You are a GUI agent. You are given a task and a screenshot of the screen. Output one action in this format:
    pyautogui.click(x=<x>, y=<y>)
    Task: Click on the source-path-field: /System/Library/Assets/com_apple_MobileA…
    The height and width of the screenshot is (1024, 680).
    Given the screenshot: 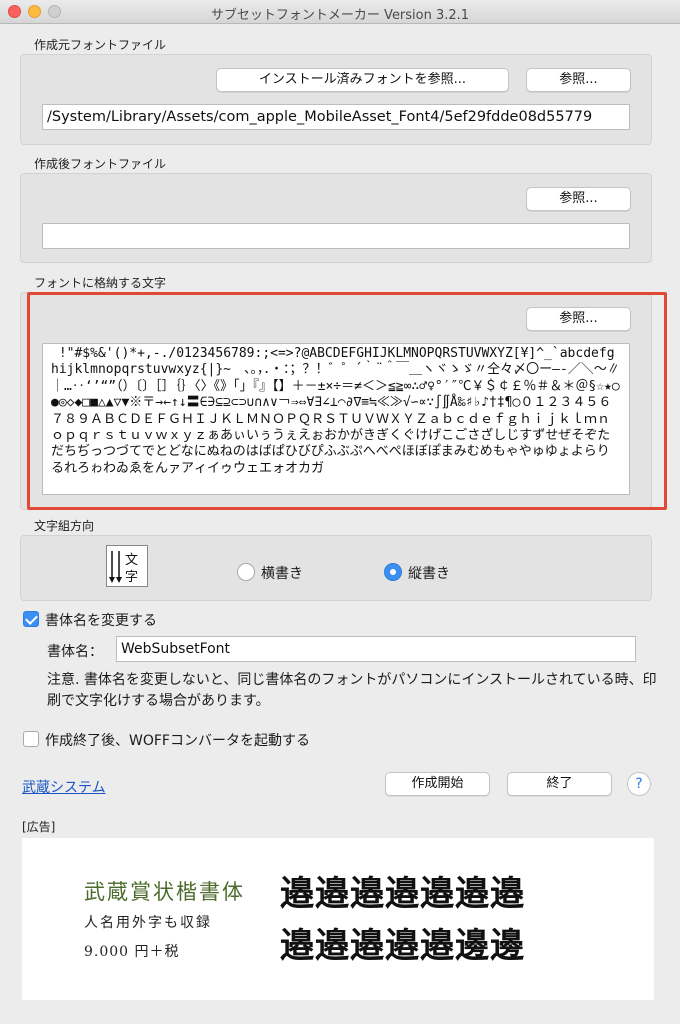 What is the action you would take?
    pyautogui.click(x=336, y=117)
    